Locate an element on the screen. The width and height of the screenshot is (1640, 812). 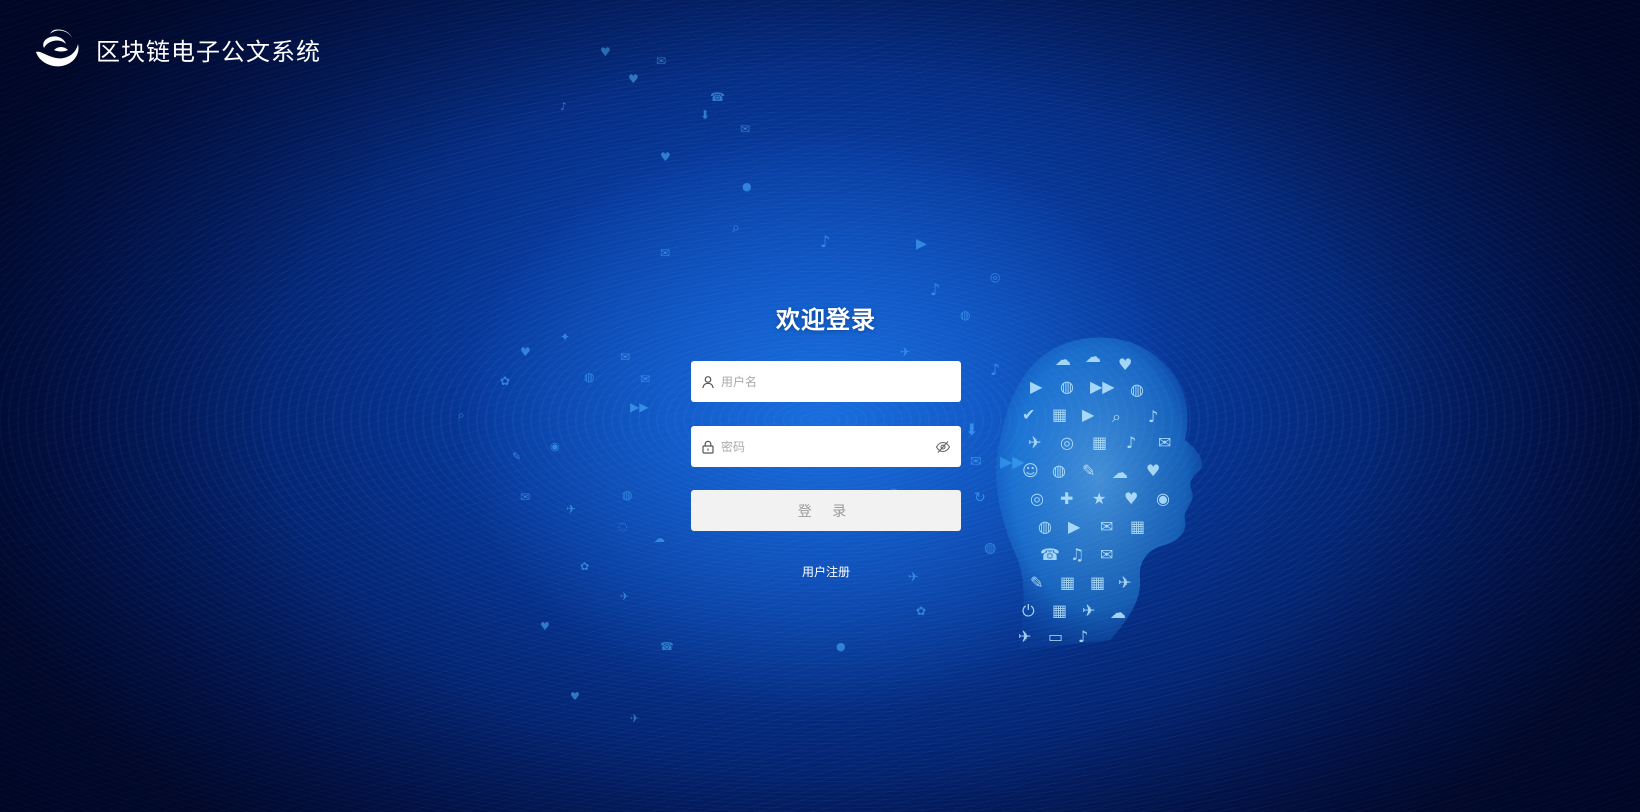
swirl-logo-icon is located at coordinates (57, 48).